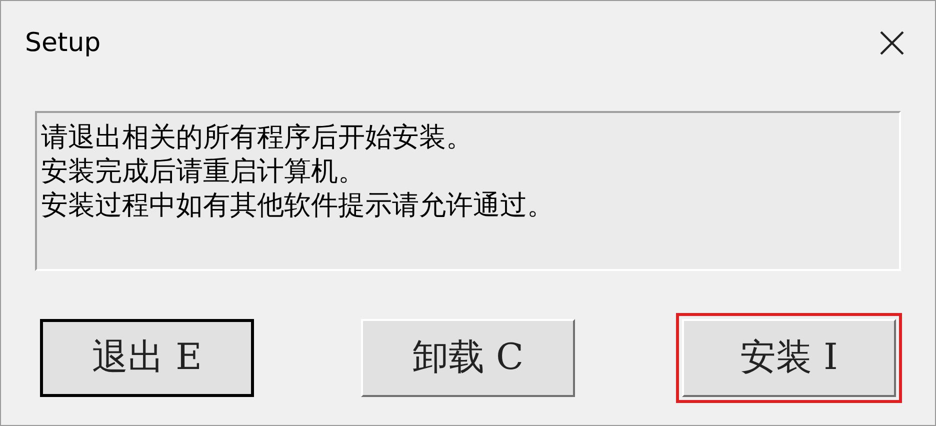  Describe the element at coordinates (789, 358) in the screenshot. I see `dialog-button: 安装 I` at that location.